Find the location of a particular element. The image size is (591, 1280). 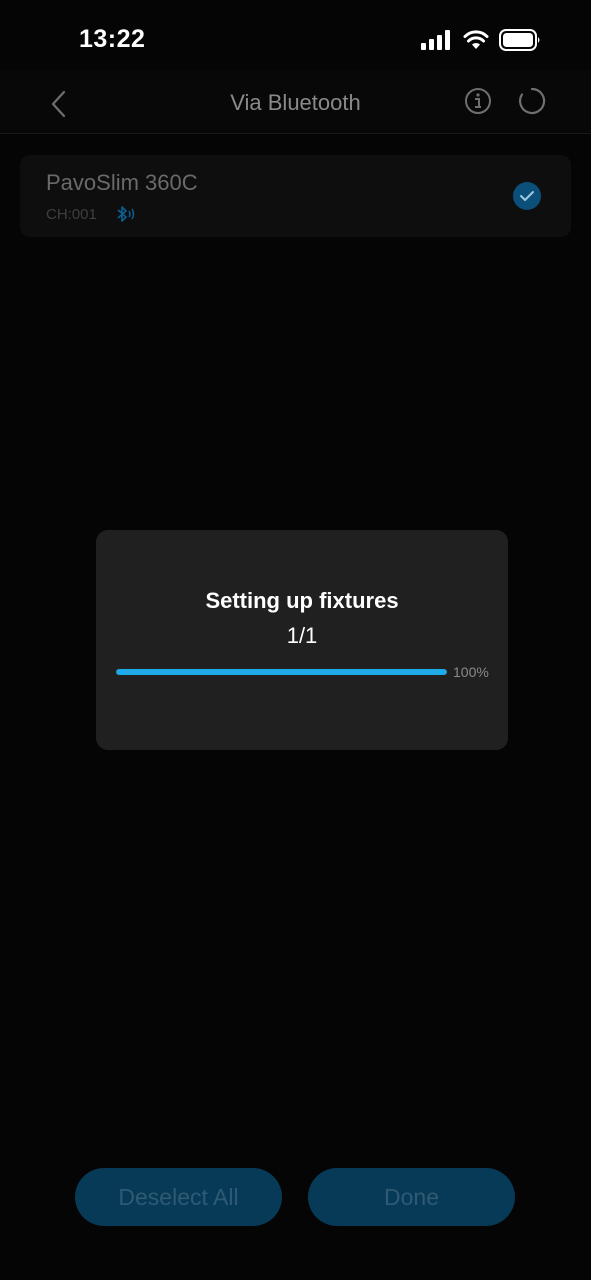

refresh-icon is located at coordinates (532, 101).